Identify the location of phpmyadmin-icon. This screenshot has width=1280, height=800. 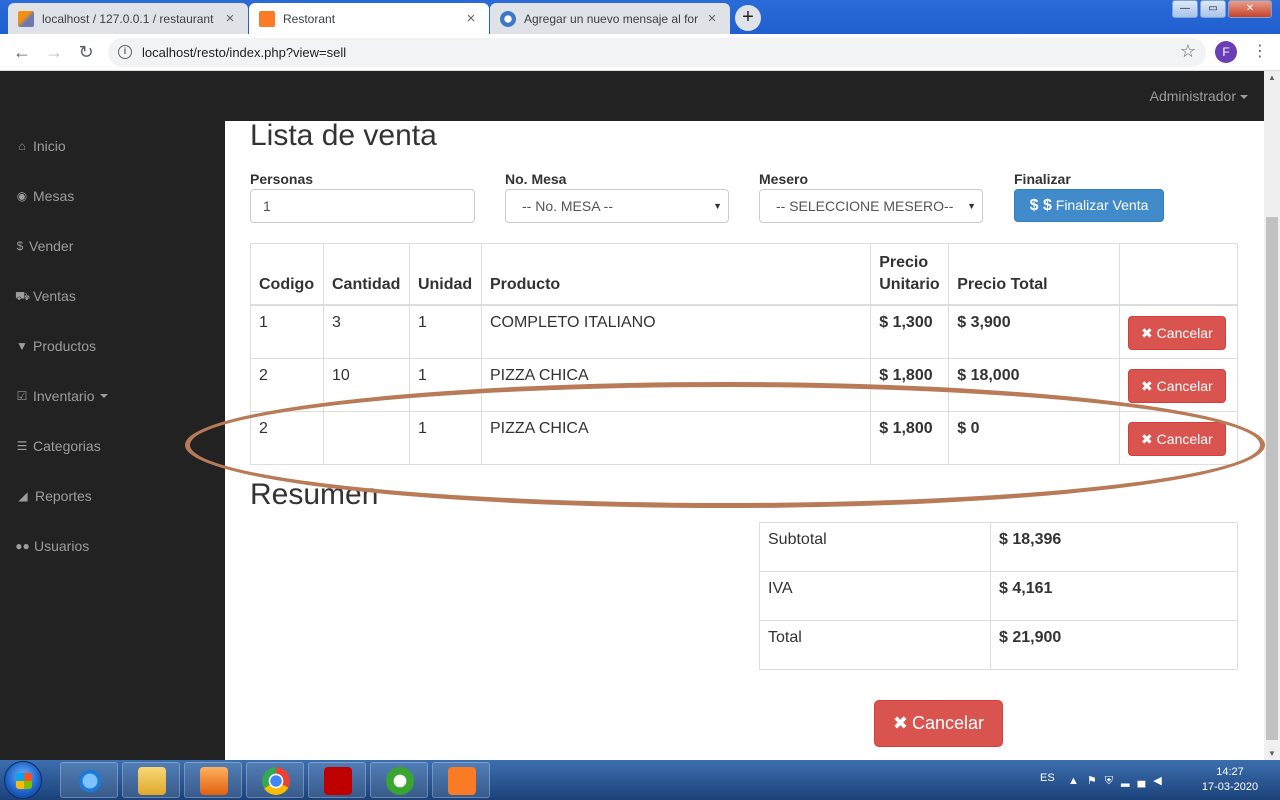
(26, 18).